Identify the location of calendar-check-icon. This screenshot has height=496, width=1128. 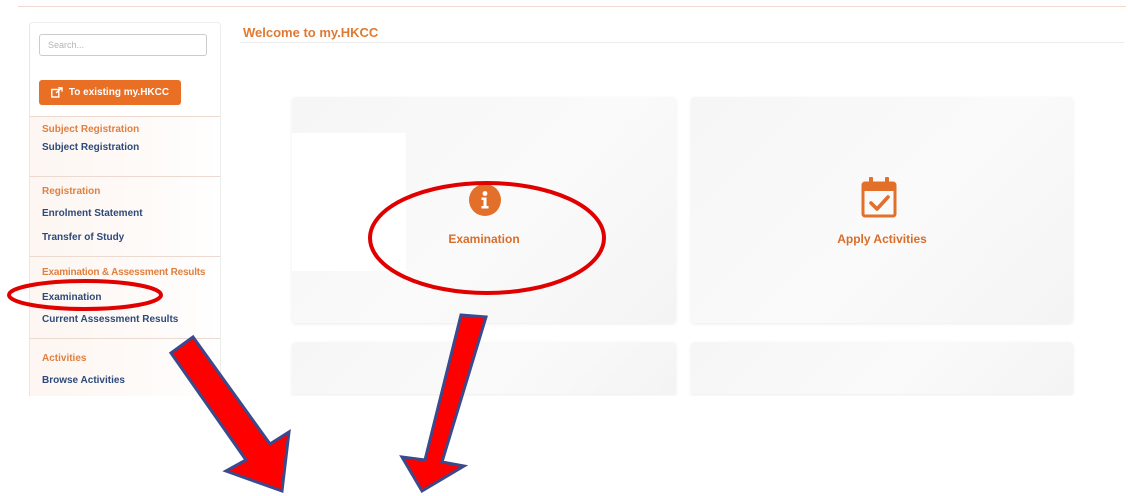
(879, 197).